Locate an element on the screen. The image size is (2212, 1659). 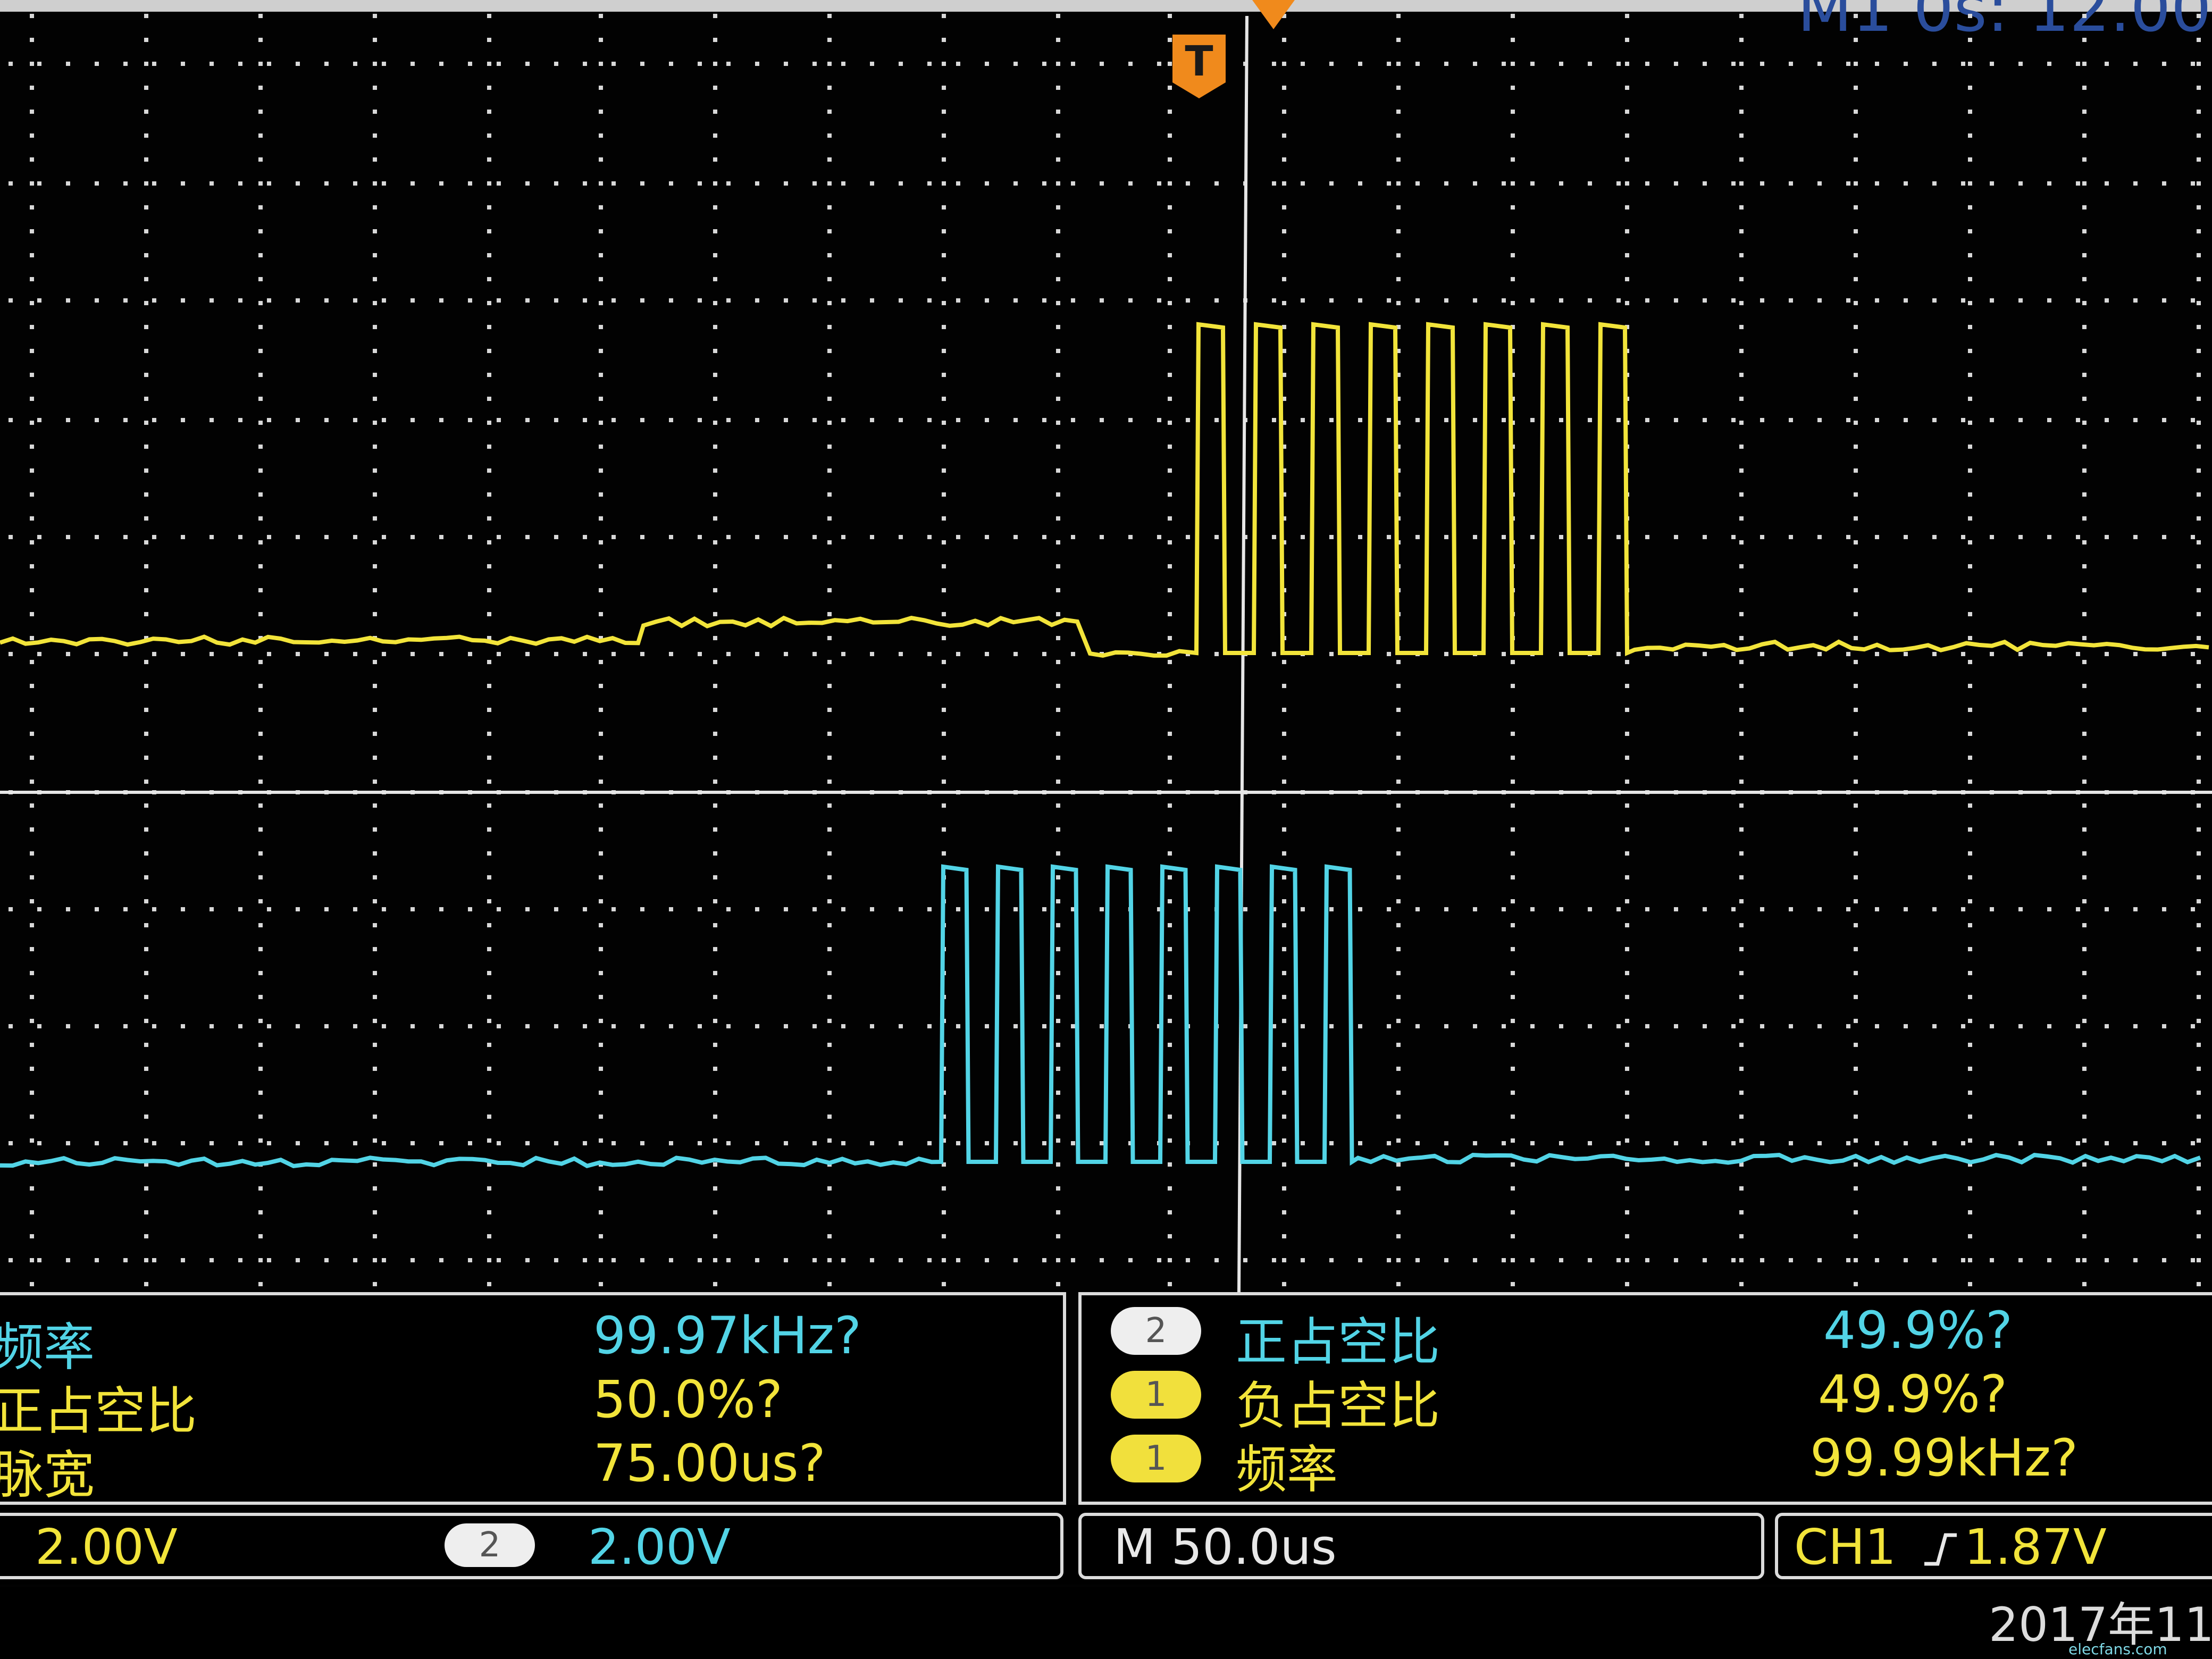
measurement-row: 频率 99.97kHz? is located at coordinates (528, 1338).